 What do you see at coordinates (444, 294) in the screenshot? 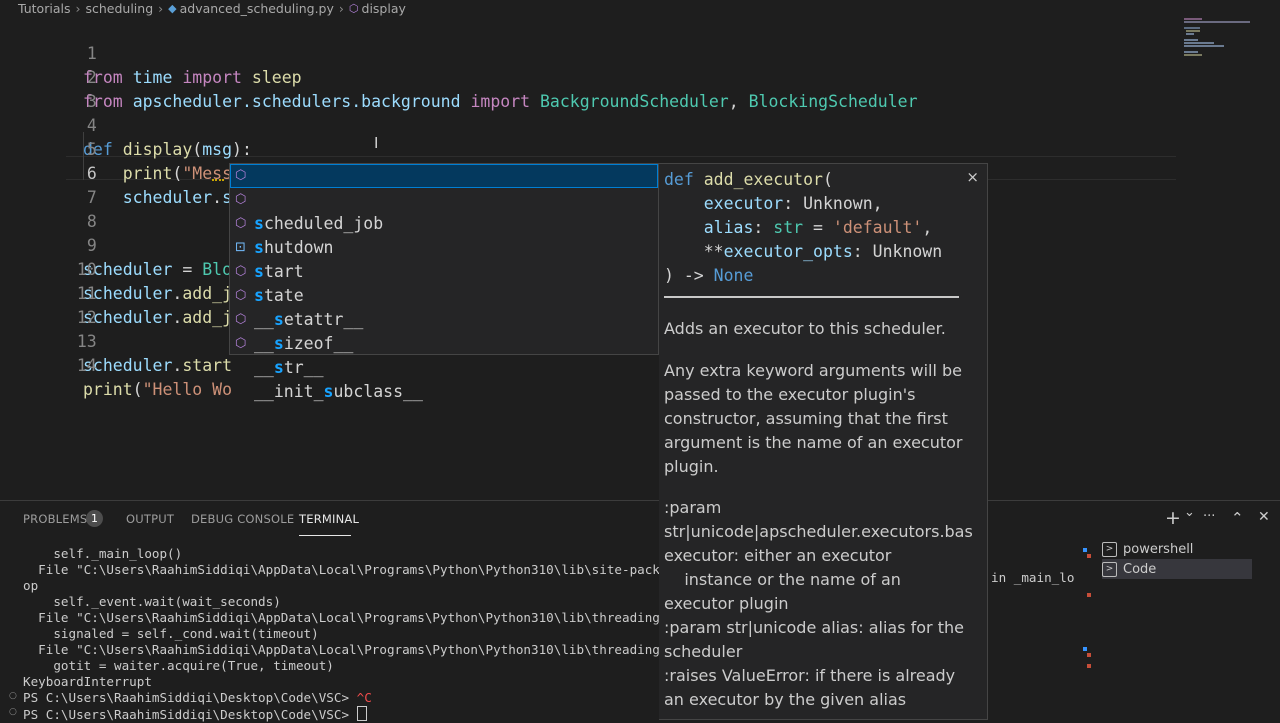
I see `suggest-item: ⬡ __setattr__` at bounding box center [444, 294].